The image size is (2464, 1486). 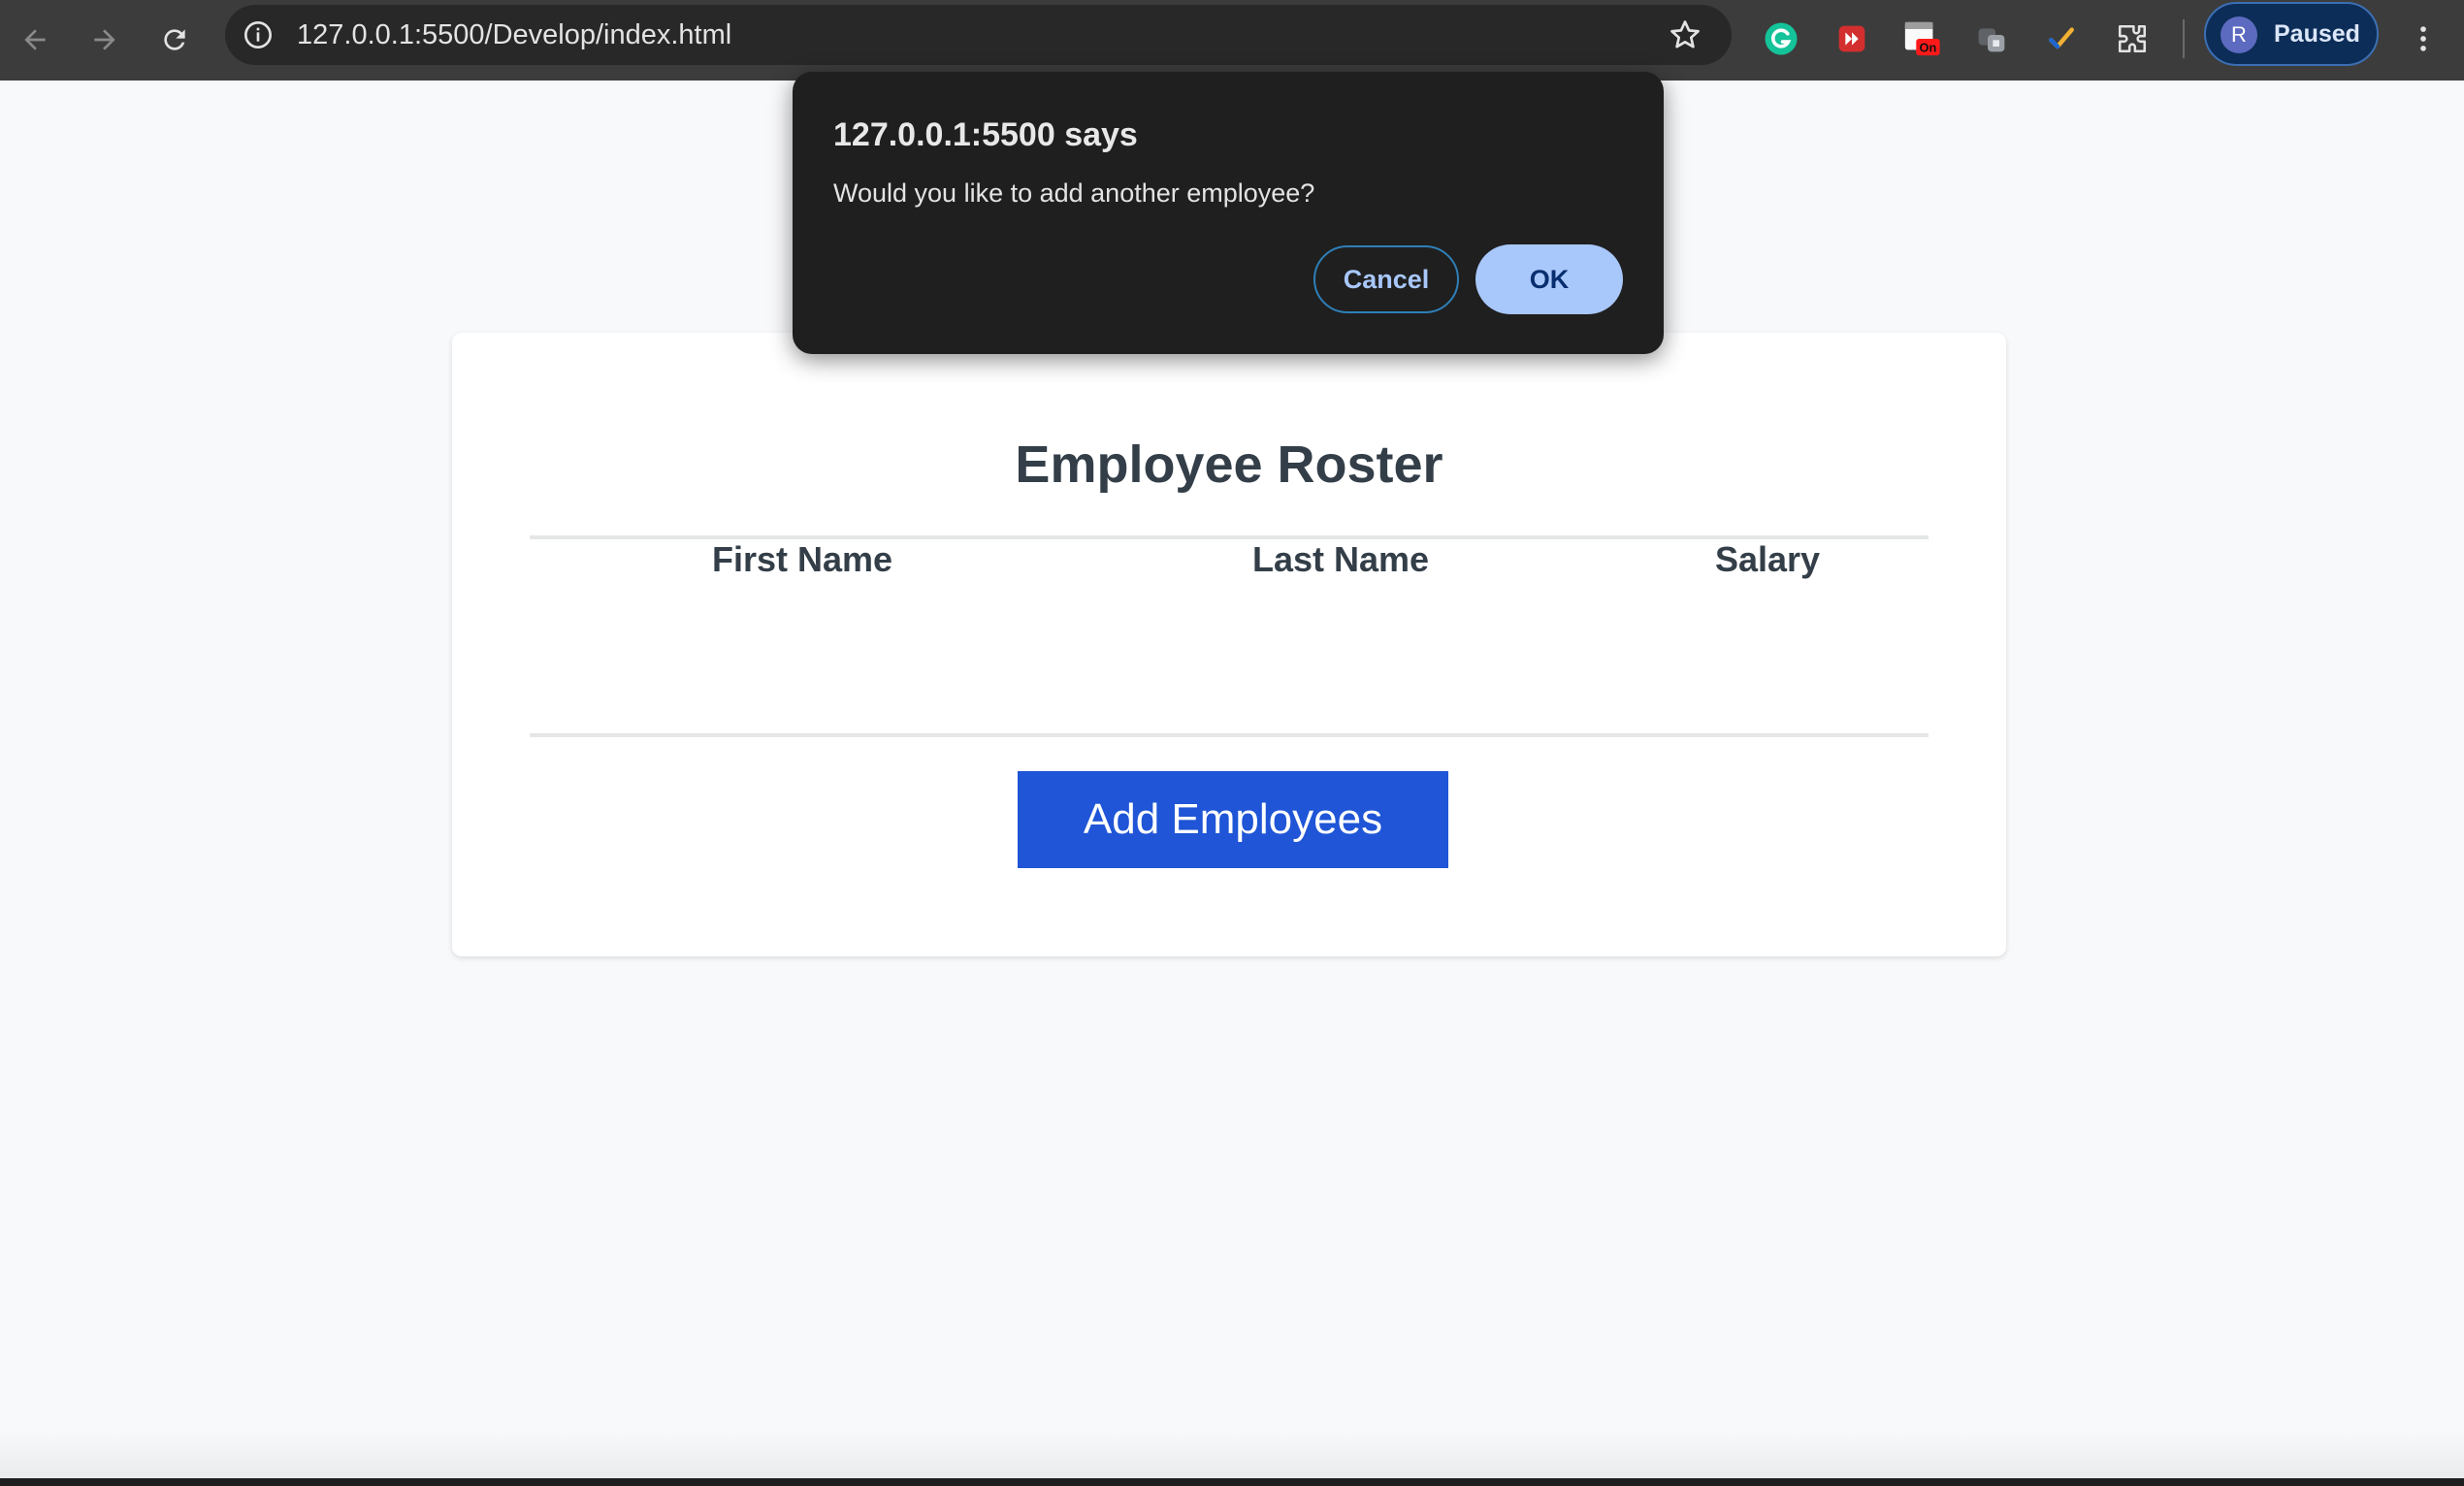 What do you see at coordinates (2184, 38) in the screenshot?
I see `toolbar-separator` at bounding box center [2184, 38].